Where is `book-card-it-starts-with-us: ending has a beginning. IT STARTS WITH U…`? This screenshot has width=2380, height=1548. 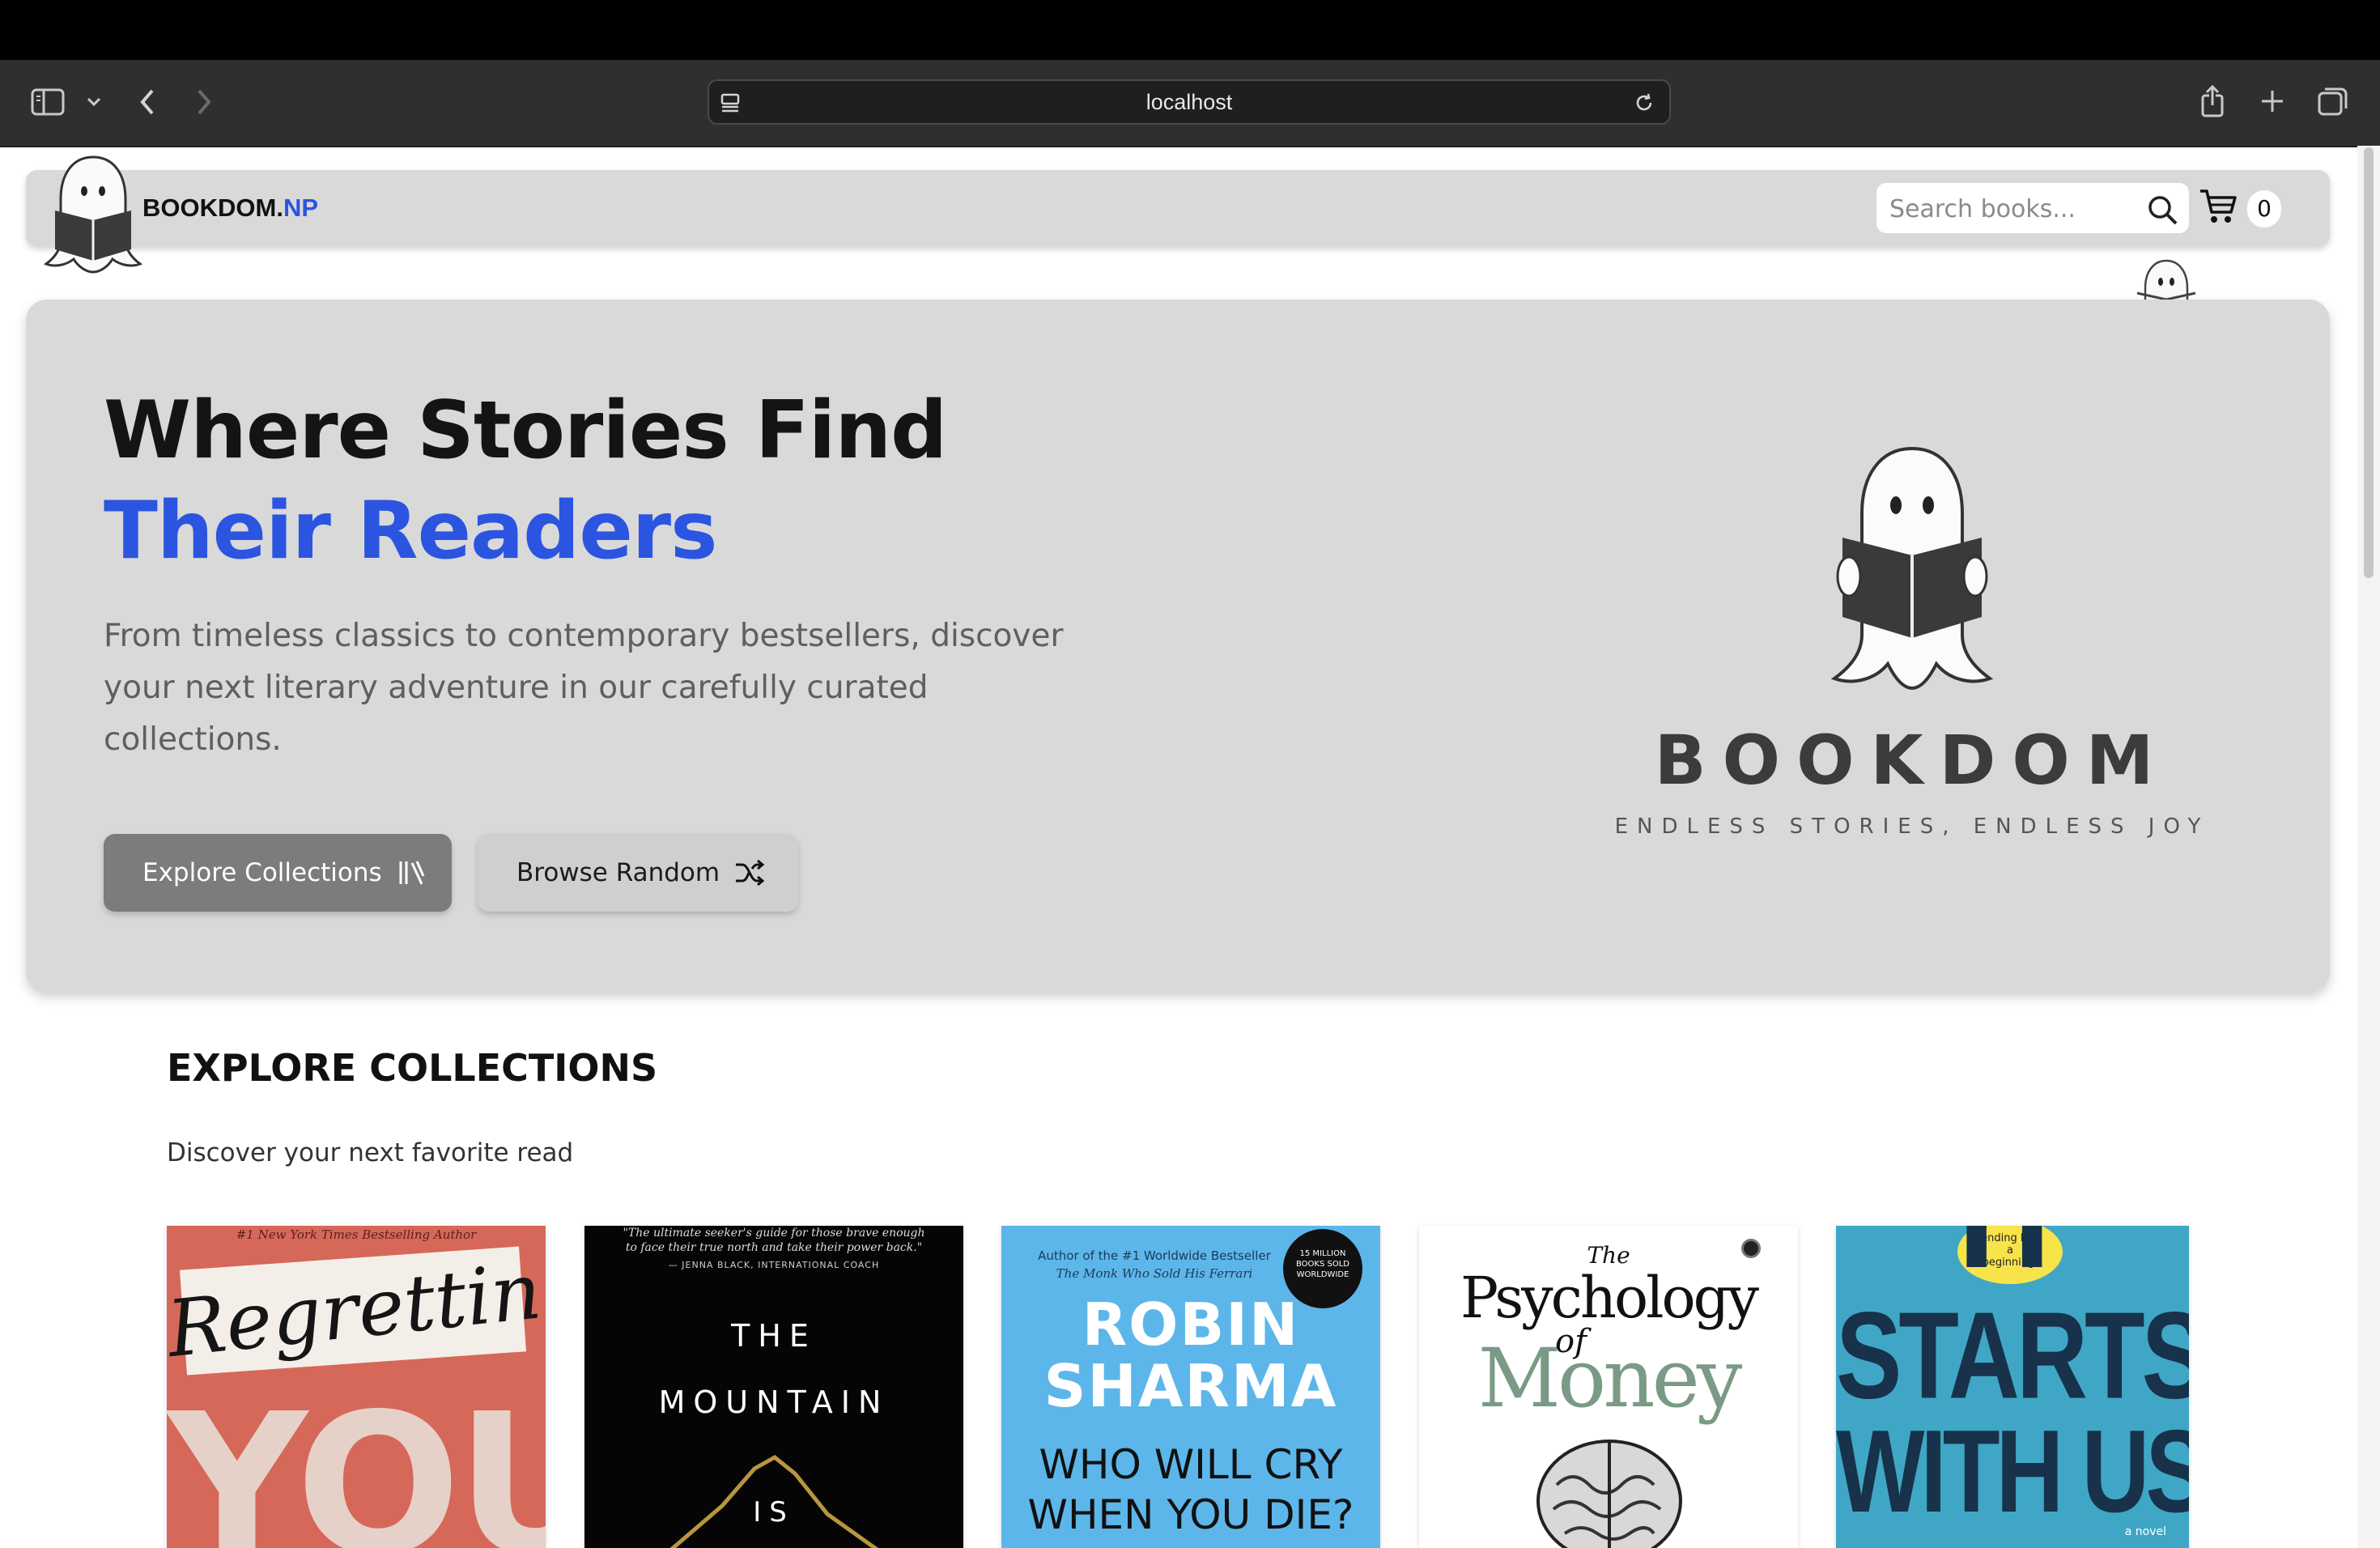 book-card-it-starts-with-us: ending has a beginning. IT STARTS WITH U… is located at coordinates (2012, 1387).